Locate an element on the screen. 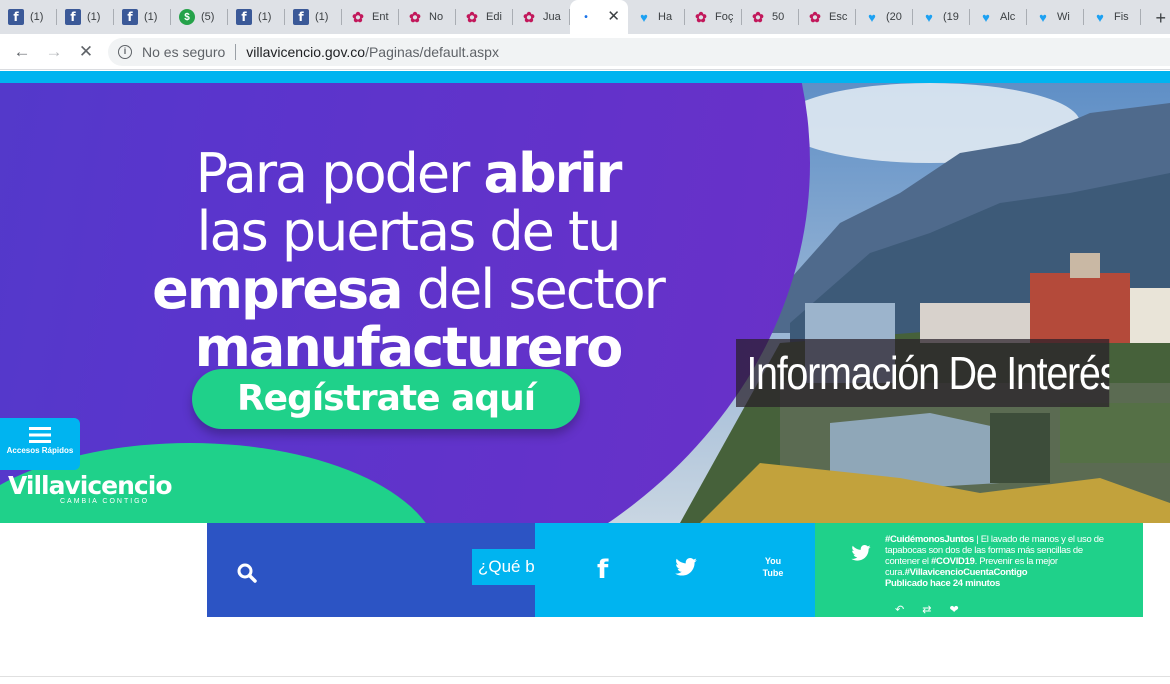 This screenshot has height=684, width=1170. tab-title: Wi is located at coordinates (1063, 17).